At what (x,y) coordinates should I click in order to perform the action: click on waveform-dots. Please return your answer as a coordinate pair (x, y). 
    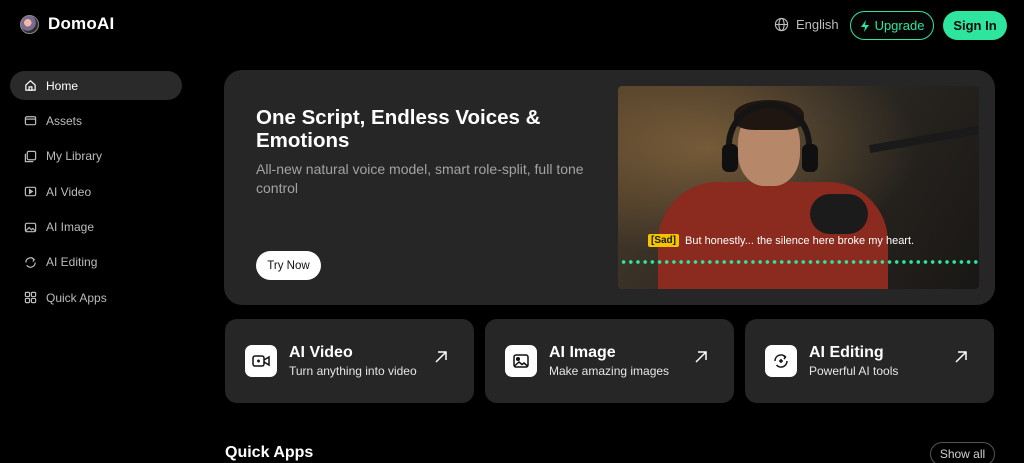
    Looking at the image, I should click on (799, 262).